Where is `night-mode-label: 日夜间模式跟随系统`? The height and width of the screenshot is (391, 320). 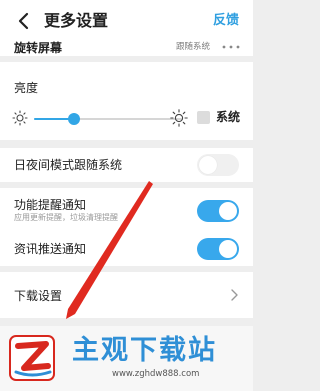
night-mode-label: 日夜间模式跟随系统 is located at coordinates (68, 165).